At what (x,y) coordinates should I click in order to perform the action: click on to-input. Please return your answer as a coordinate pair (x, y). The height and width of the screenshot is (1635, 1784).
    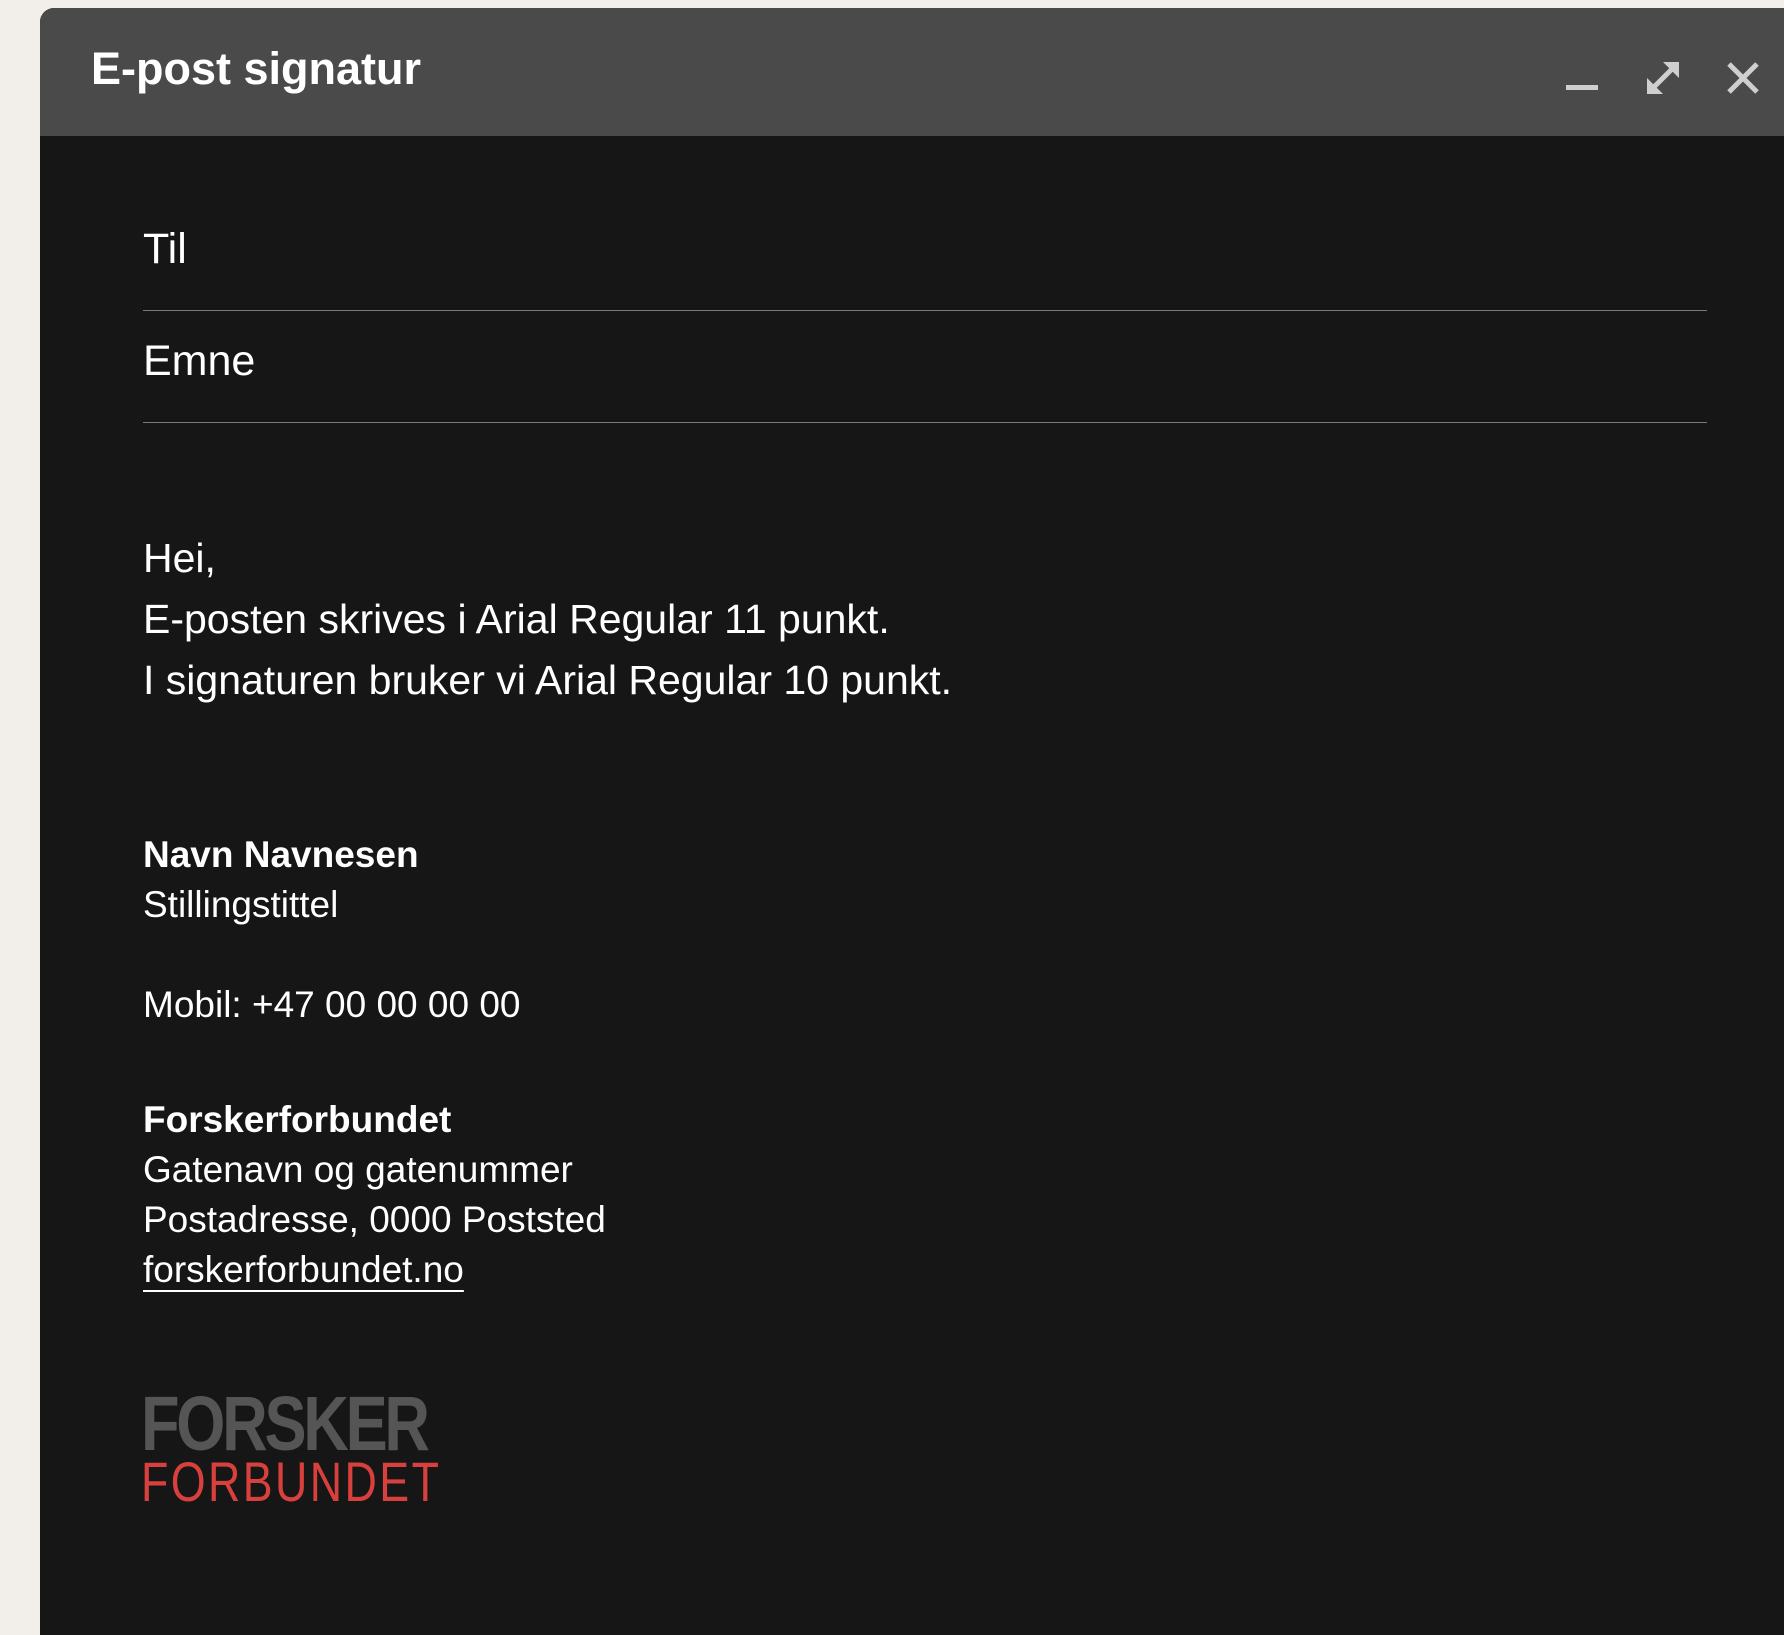
    Looking at the image, I should click on (985, 249).